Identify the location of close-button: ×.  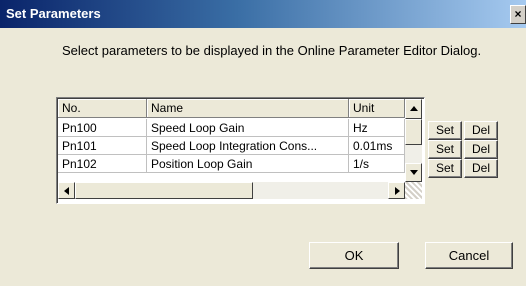
(518, 14).